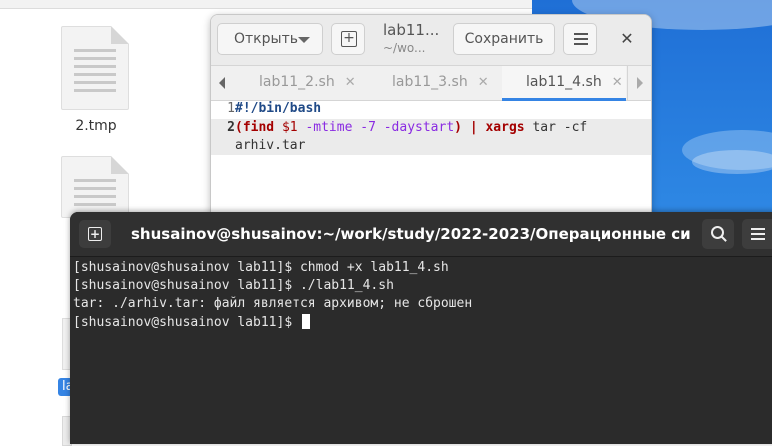 The width and height of the screenshot is (772, 446). What do you see at coordinates (297, 82) in the screenshot?
I see `tab-label: lab11_2.sh` at bounding box center [297, 82].